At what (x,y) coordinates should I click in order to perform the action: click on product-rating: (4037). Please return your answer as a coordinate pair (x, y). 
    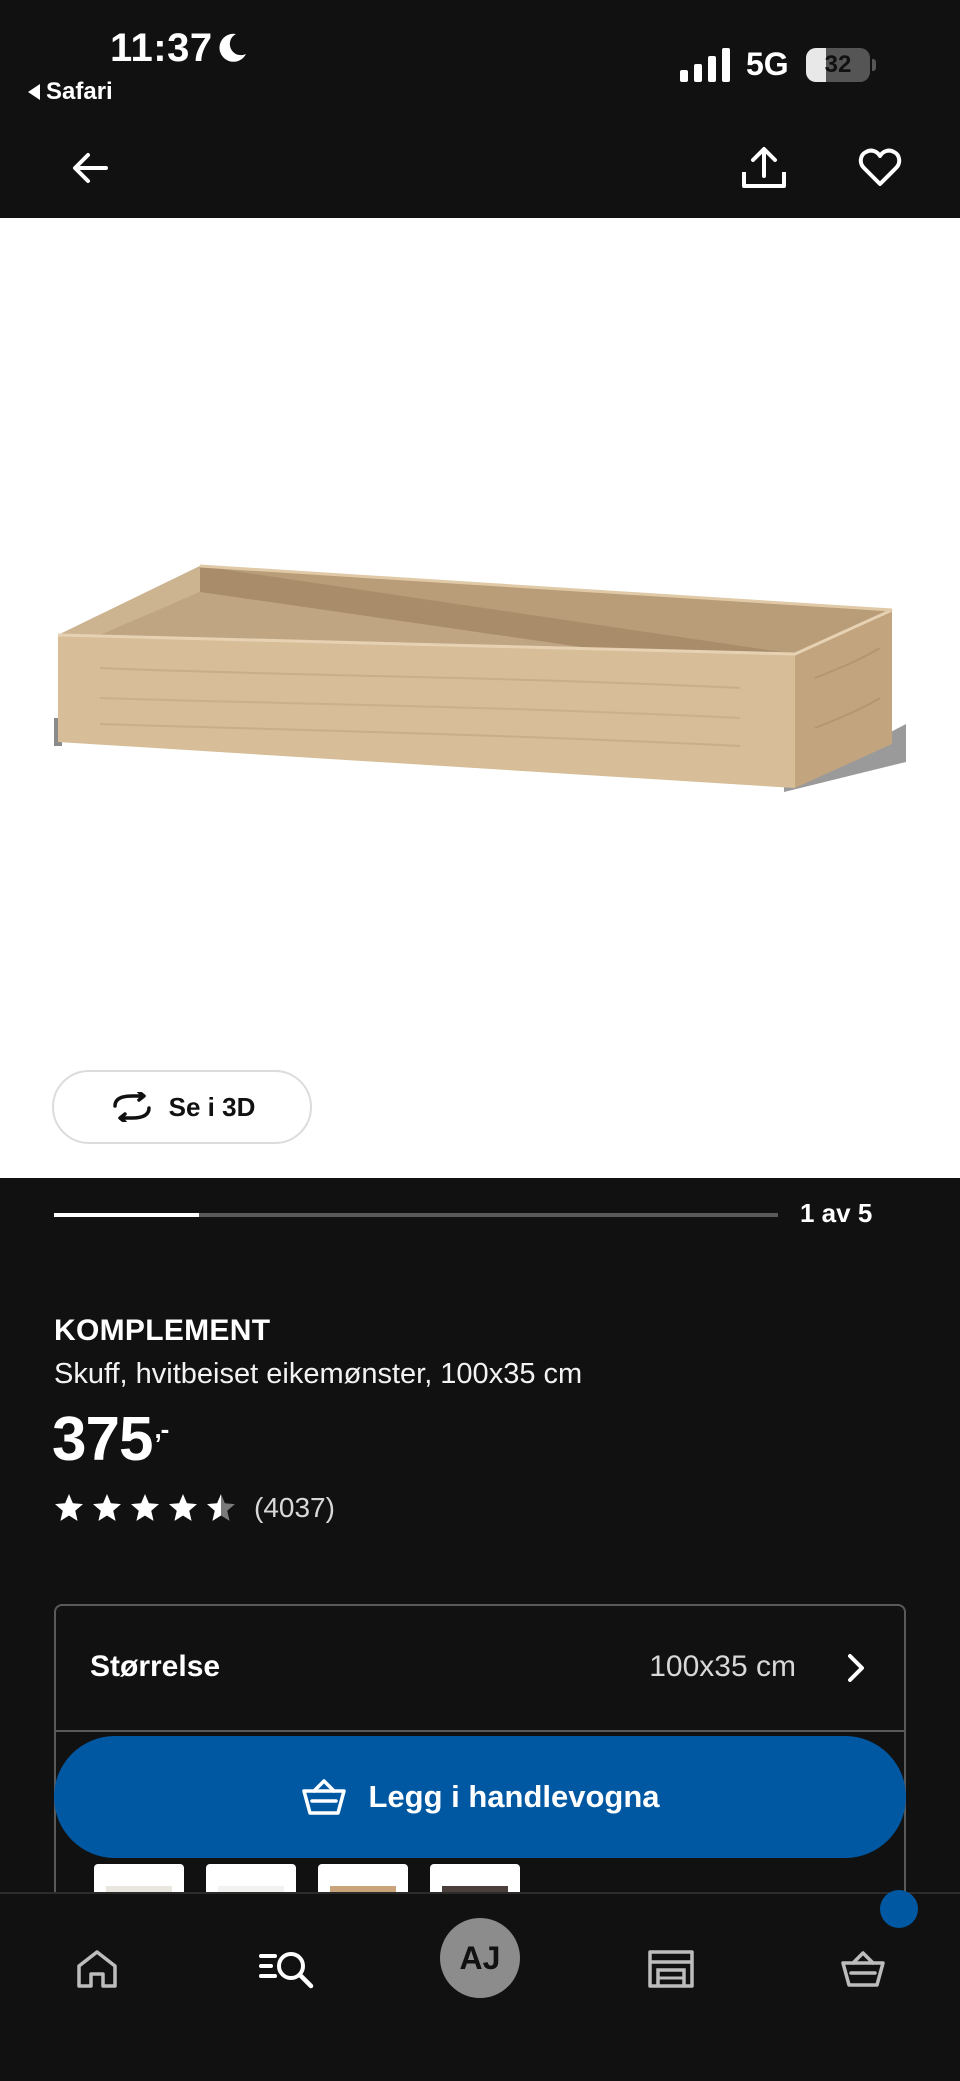
    Looking at the image, I should click on (194, 1508).